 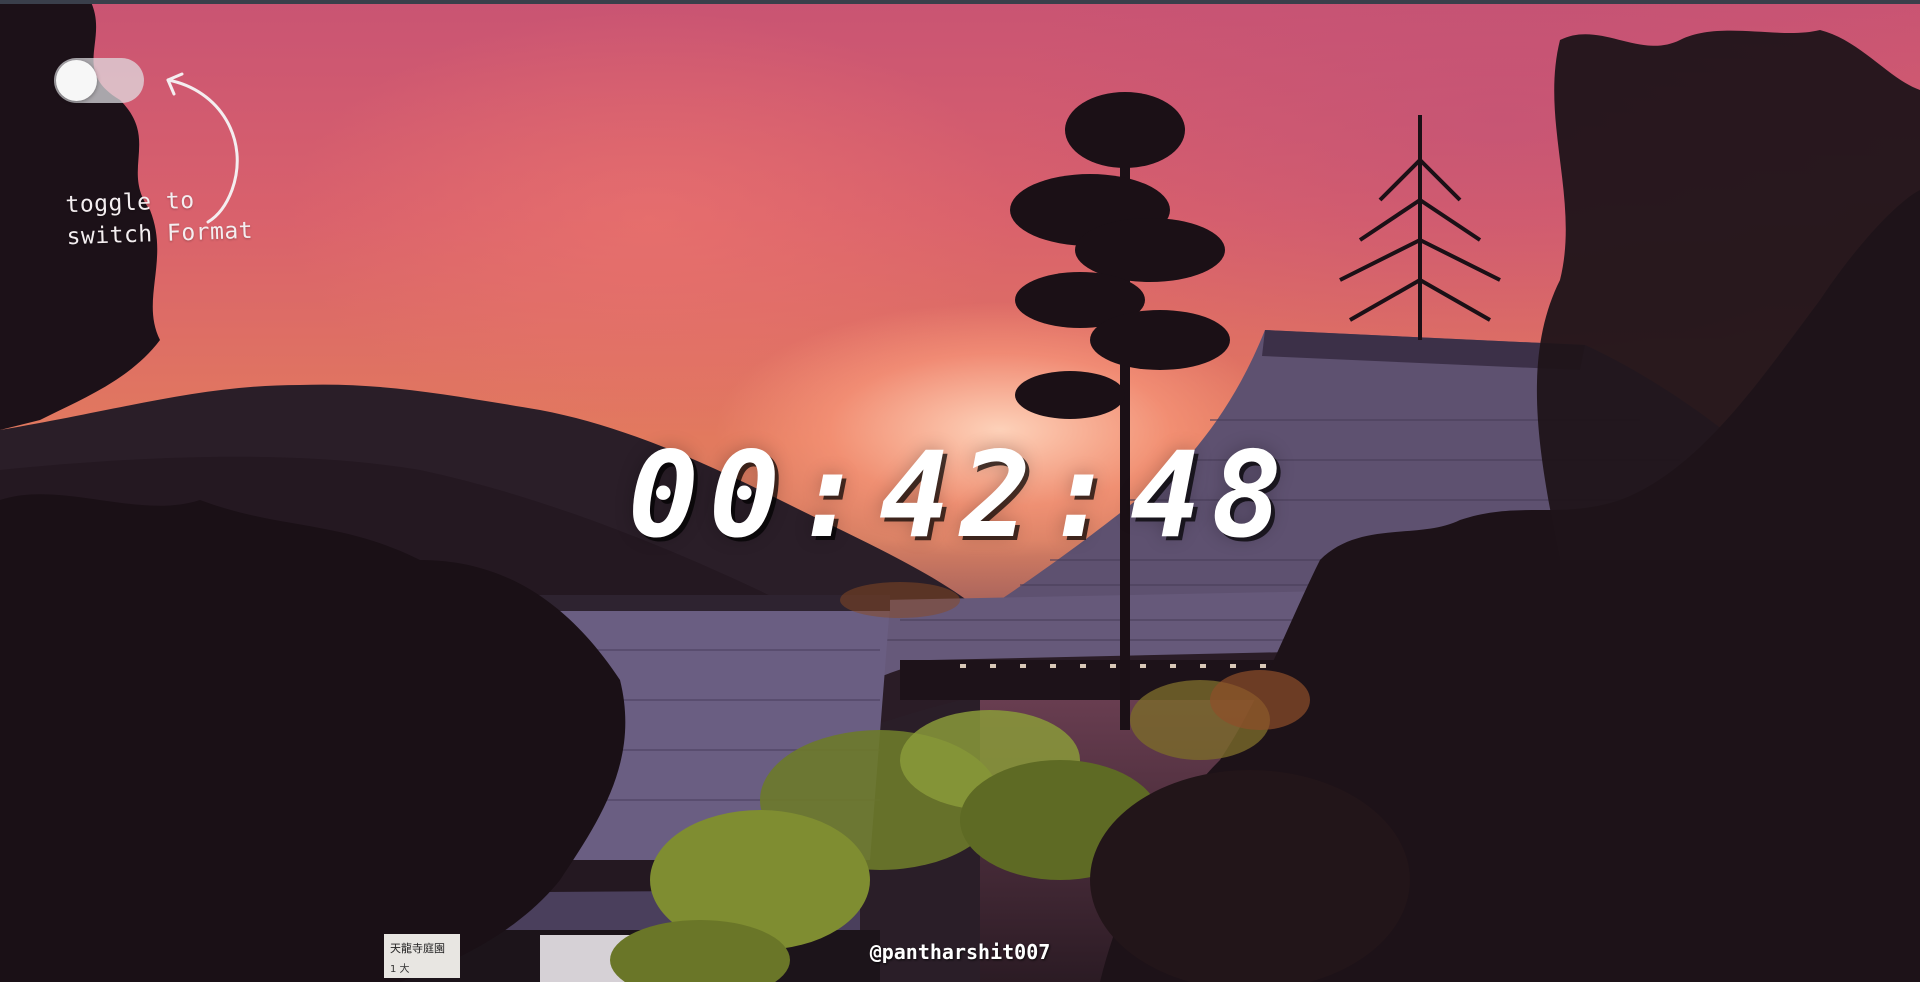 I want to click on clock-minutes: 42, so click(x=960, y=495).